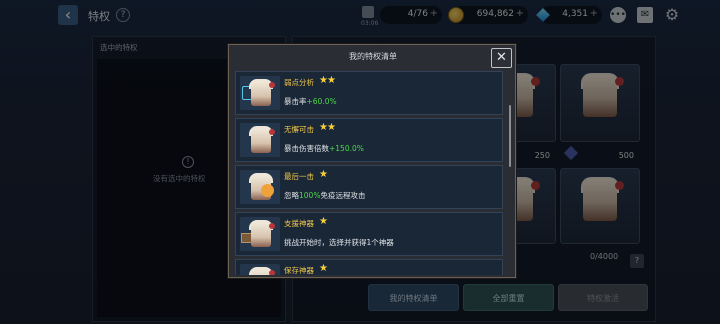  What do you see at coordinates (369, 234) in the screenshot?
I see `list-item: 支援神器 ★ 挑战开始时，选择并获得1个神器` at bounding box center [369, 234].